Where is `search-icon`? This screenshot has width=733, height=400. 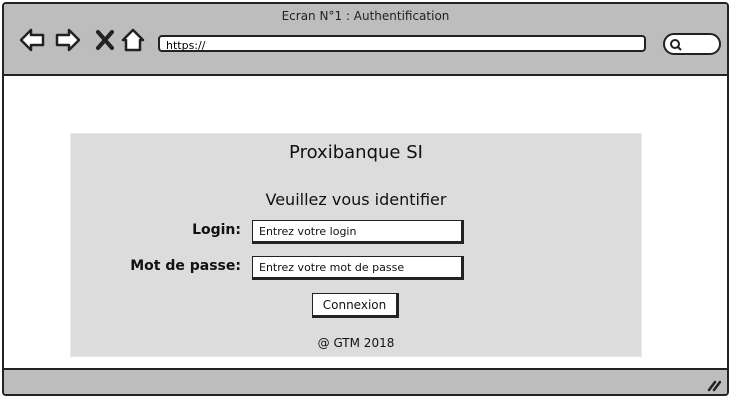 search-icon is located at coordinates (676, 45).